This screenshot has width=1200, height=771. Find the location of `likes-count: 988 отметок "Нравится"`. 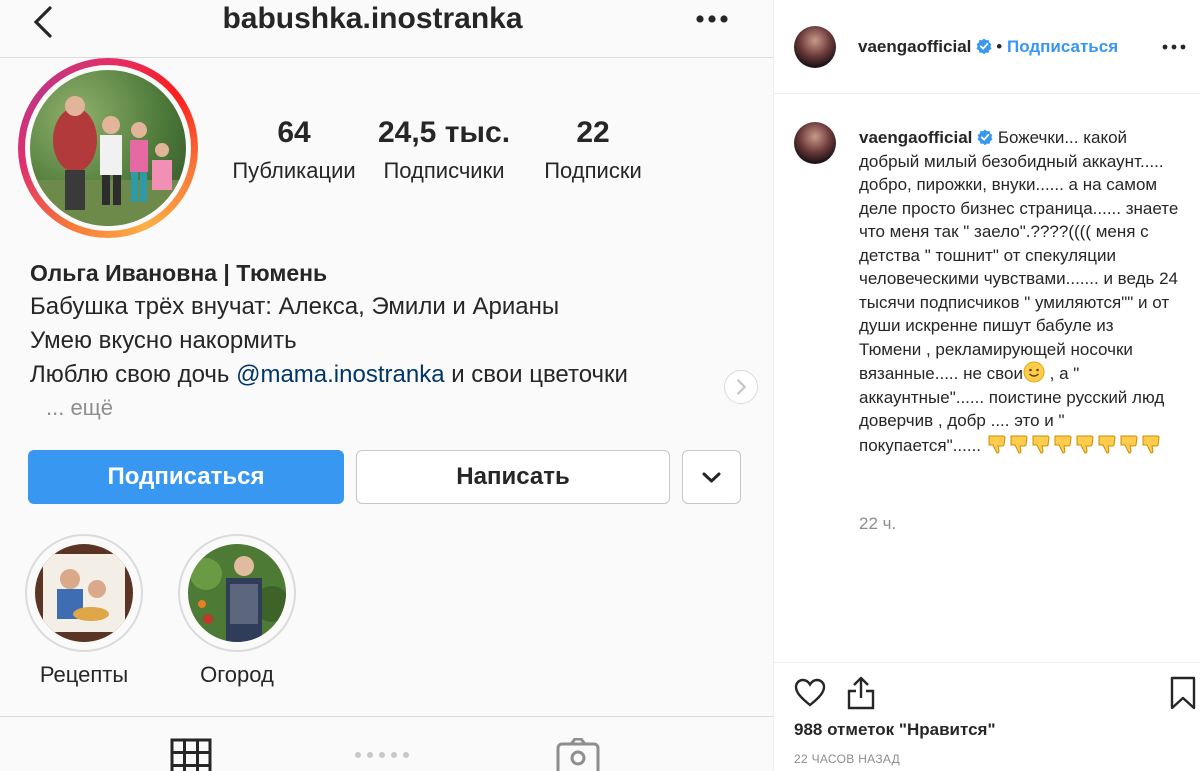

likes-count: 988 отметок "Нравится" is located at coordinates (895, 730).